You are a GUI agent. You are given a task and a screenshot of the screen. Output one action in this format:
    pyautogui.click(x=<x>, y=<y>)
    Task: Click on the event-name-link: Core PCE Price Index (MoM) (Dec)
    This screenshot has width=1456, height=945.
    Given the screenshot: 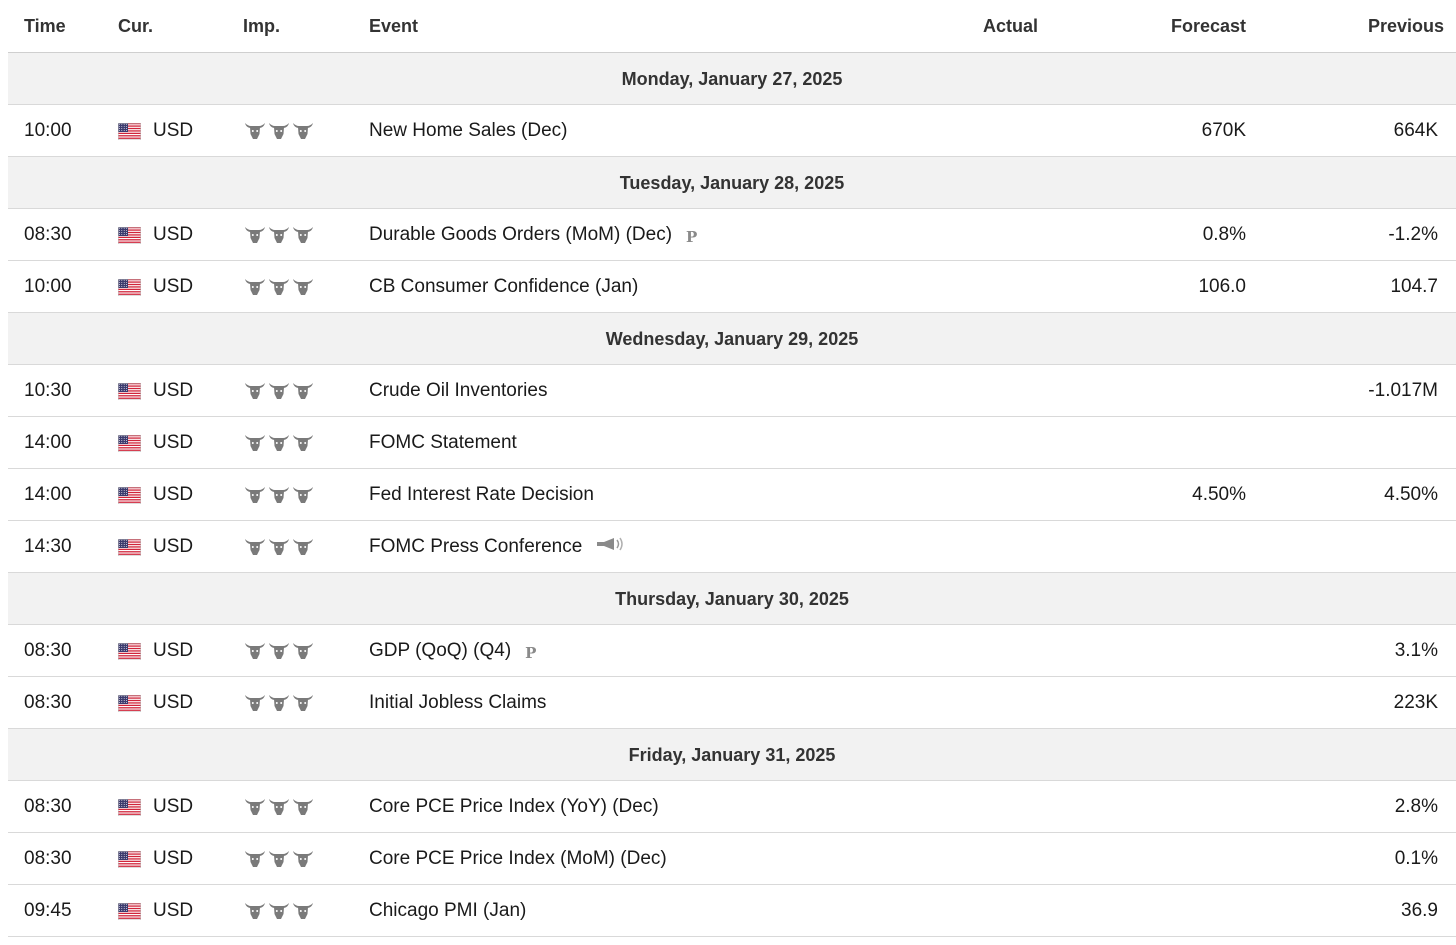 What is the action you would take?
    pyautogui.click(x=518, y=858)
    